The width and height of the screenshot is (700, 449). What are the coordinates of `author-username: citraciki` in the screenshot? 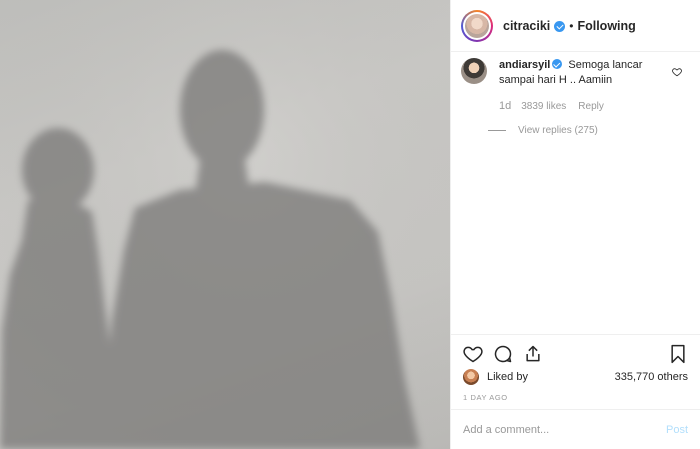 It's located at (526, 26).